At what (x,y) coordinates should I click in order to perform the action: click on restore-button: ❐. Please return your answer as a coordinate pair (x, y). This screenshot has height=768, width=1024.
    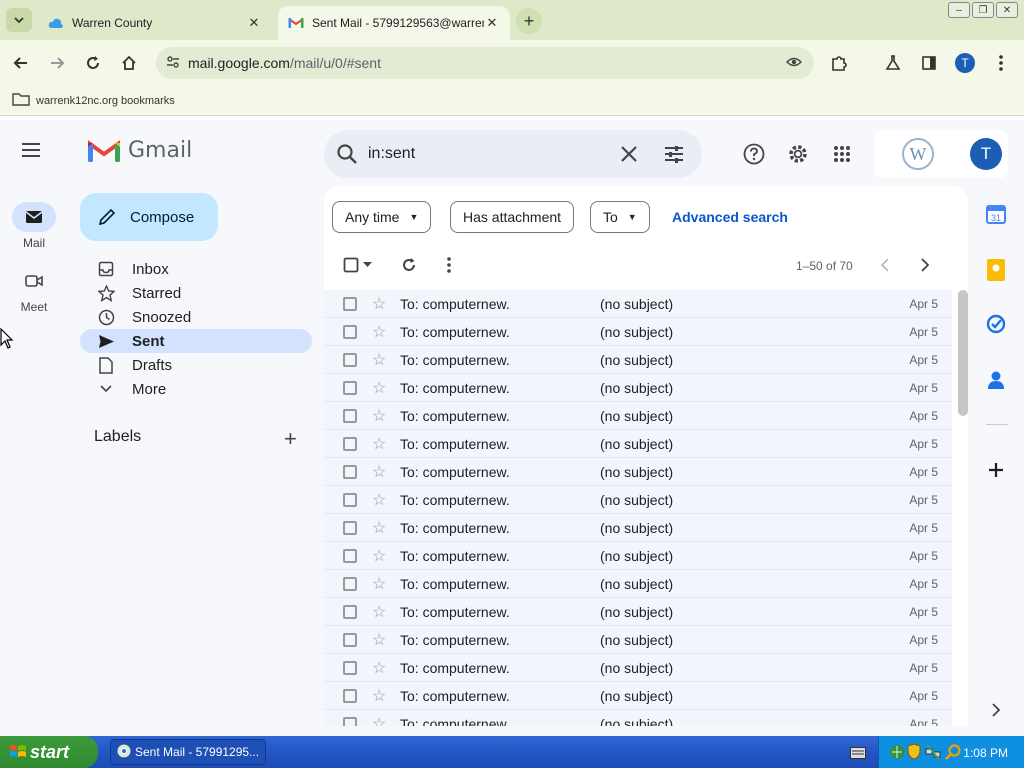
    Looking at the image, I should click on (983, 10).